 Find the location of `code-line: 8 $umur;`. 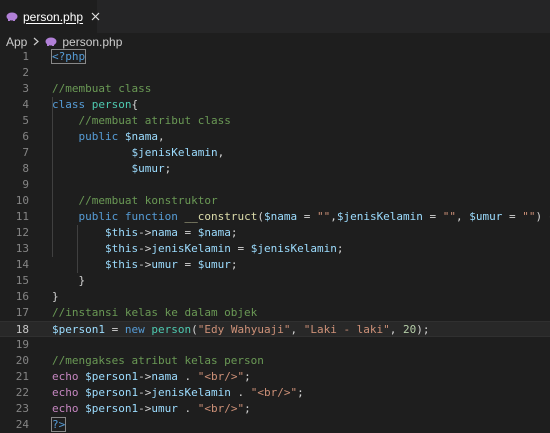

code-line: 8 $umur; is located at coordinates (275, 169).